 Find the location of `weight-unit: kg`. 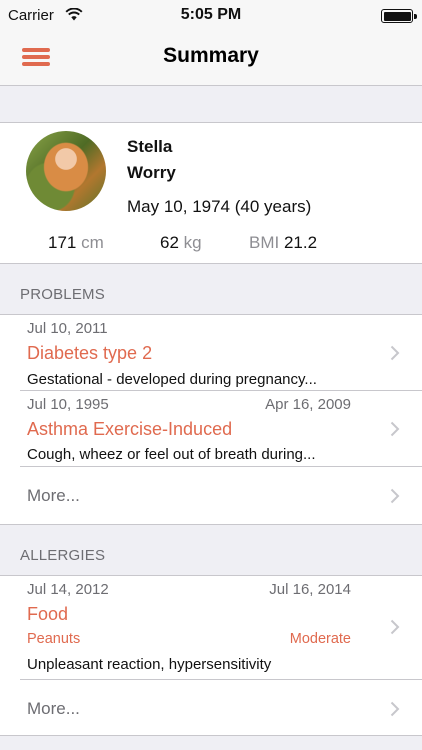

weight-unit: kg is located at coordinates (192, 242).